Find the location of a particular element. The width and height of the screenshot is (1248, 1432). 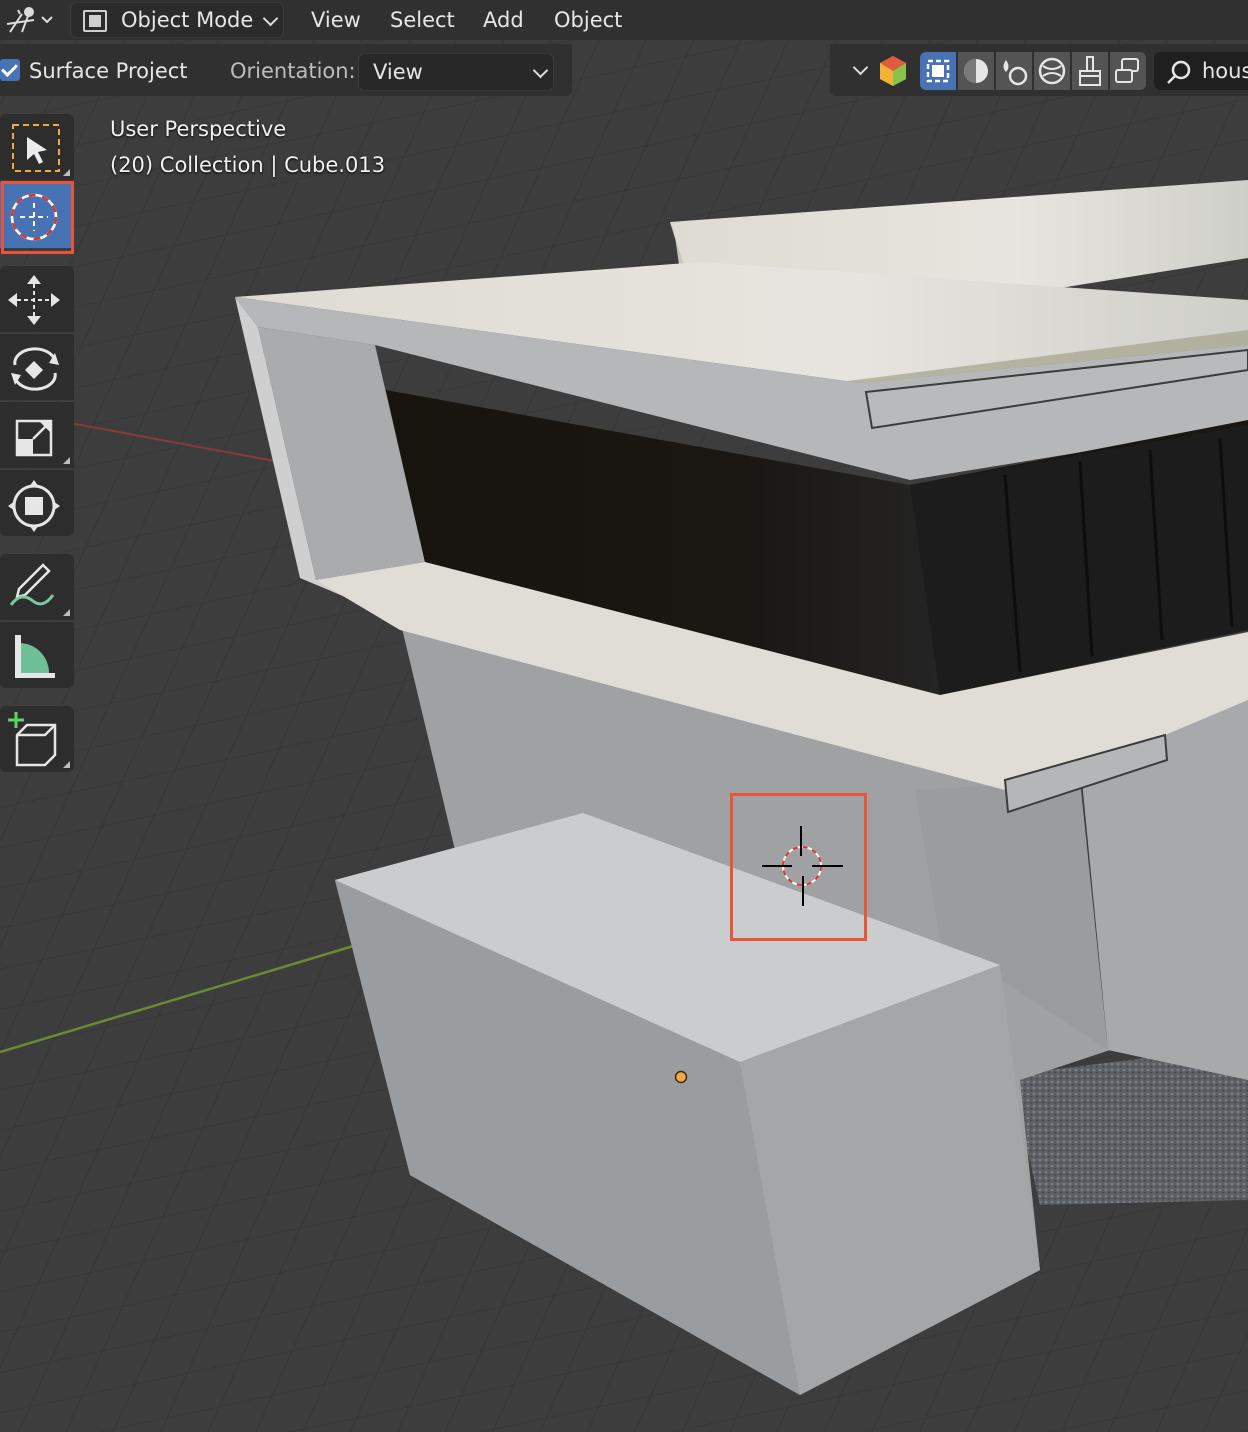

measure-tool is located at coordinates (37, 655).